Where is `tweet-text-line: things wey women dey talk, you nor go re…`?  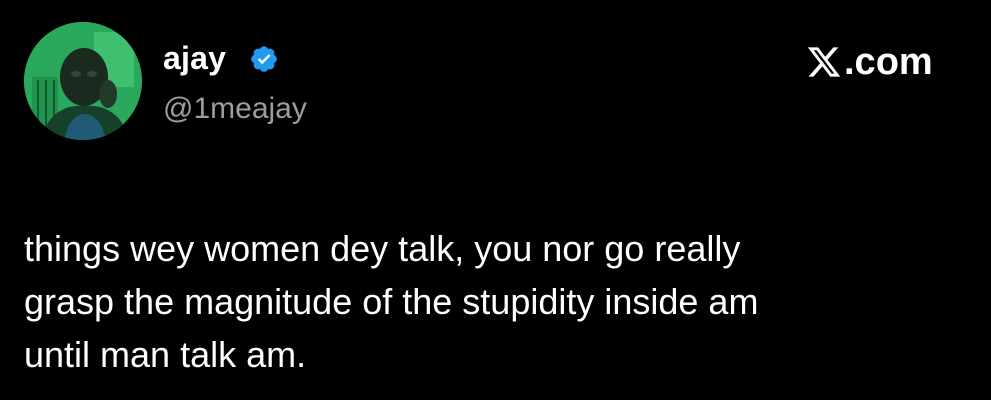 tweet-text-line: things wey women dey talk, you nor go re… is located at coordinates (382, 248).